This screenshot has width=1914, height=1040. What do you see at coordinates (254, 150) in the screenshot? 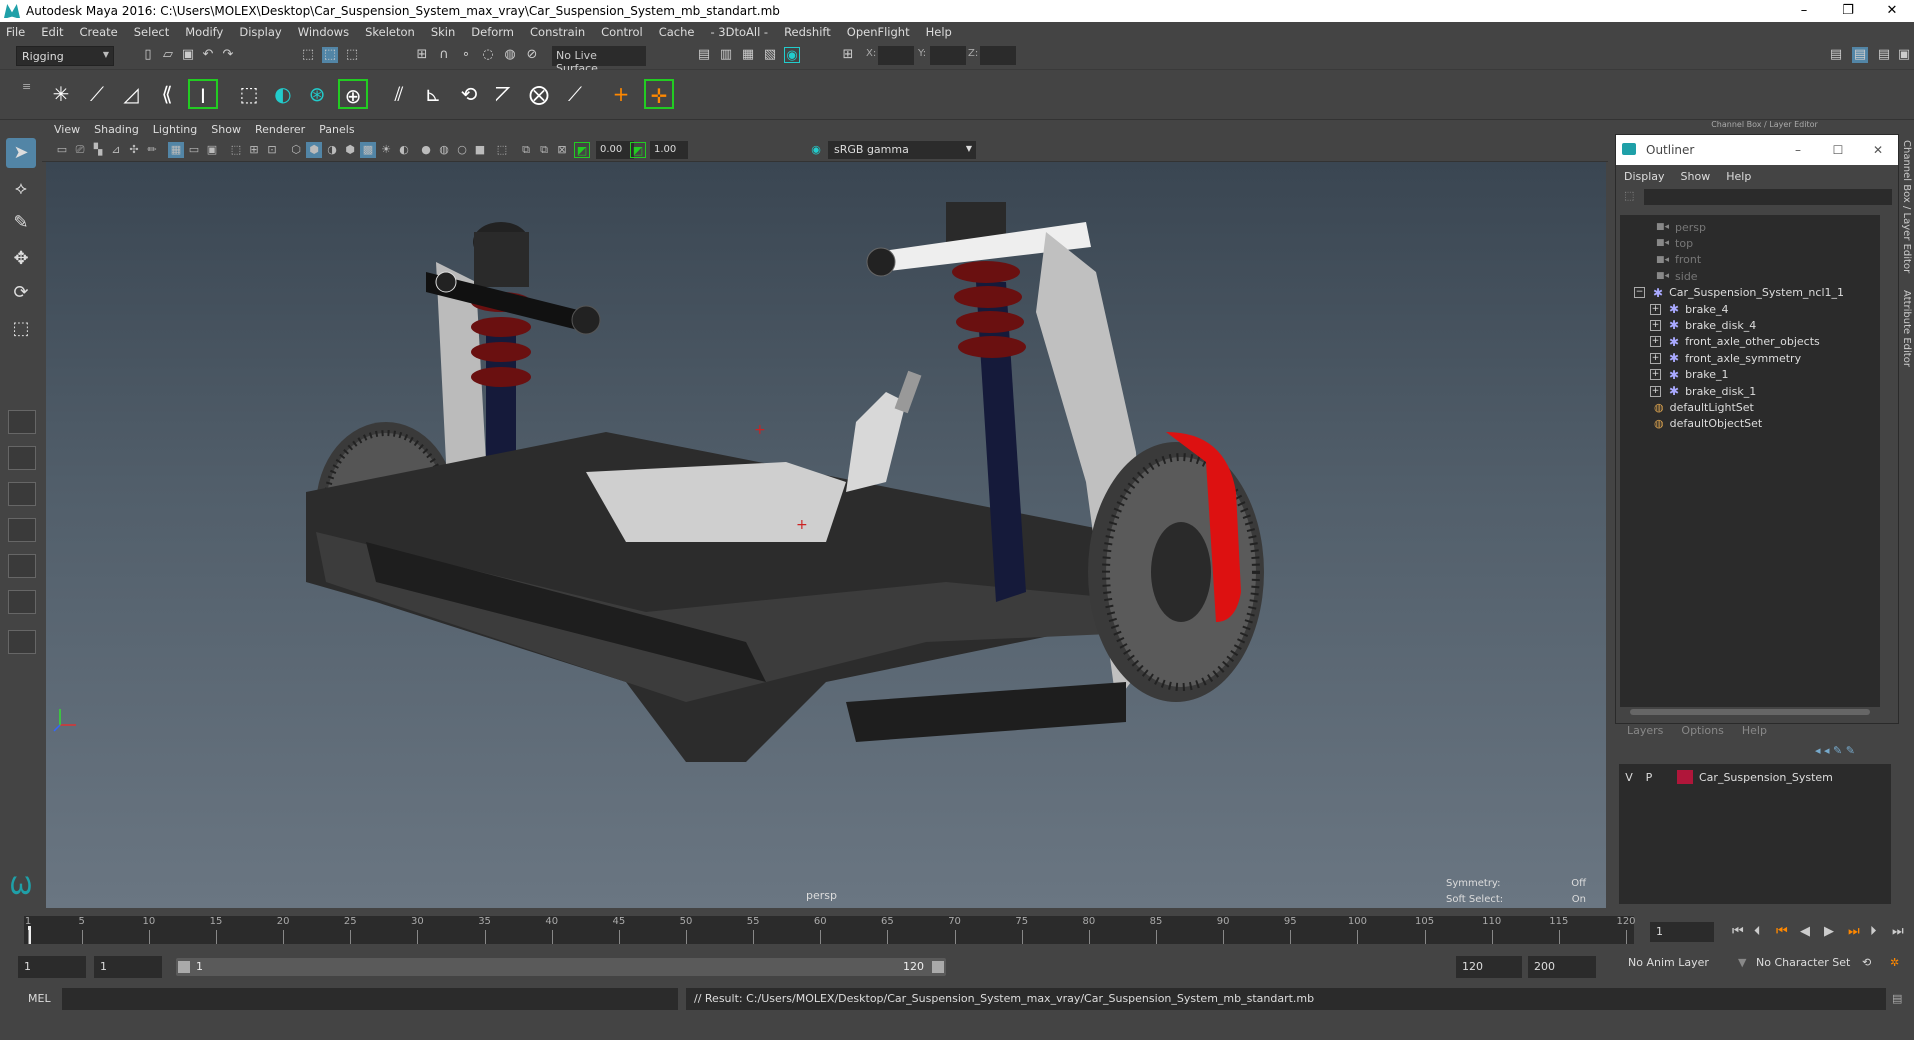
I see `field-chart-icon: ⊞` at bounding box center [254, 150].